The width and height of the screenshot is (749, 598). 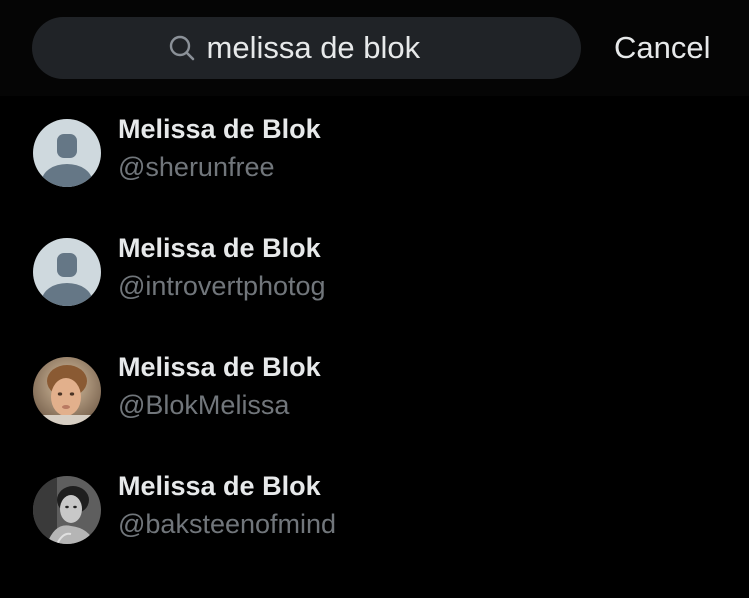 What do you see at coordinates (196, 167) in the screenshot?
I see `result-handle: @sherunfree` at bounding box center [196, 167].